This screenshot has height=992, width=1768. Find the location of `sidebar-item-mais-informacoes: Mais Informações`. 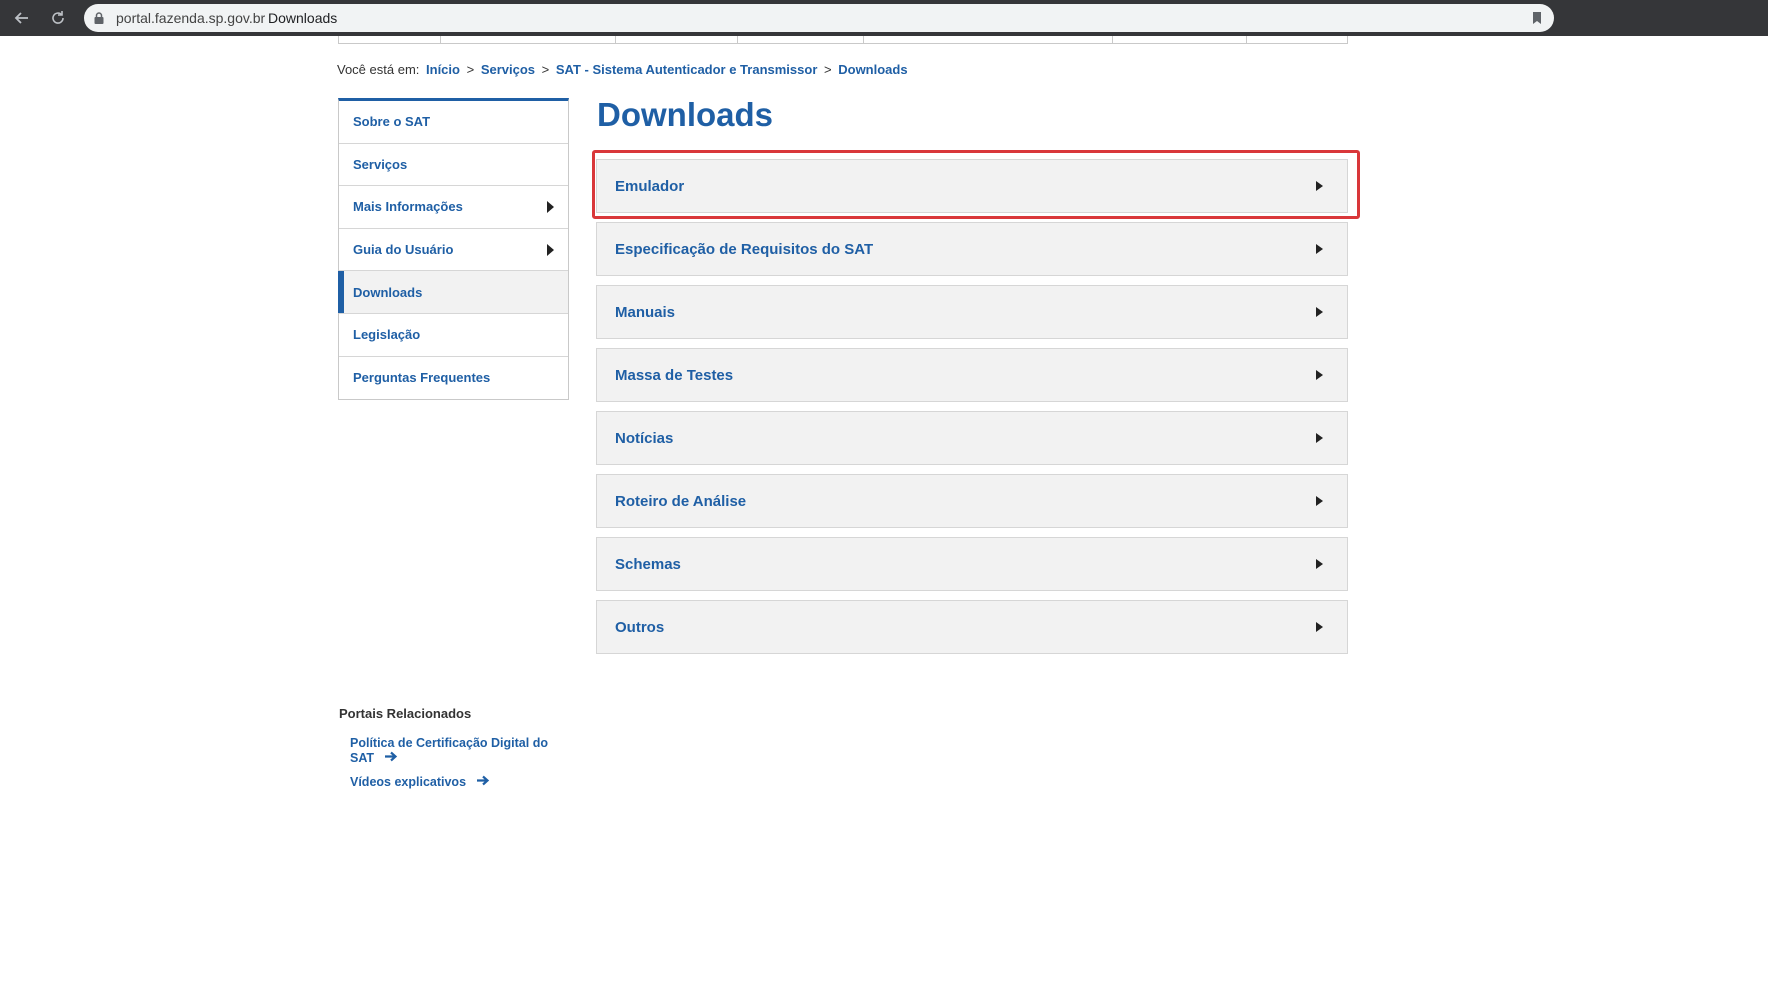

sidebar-item-mais-informacoes: Mais Informações is located at coordinates (453, 207).